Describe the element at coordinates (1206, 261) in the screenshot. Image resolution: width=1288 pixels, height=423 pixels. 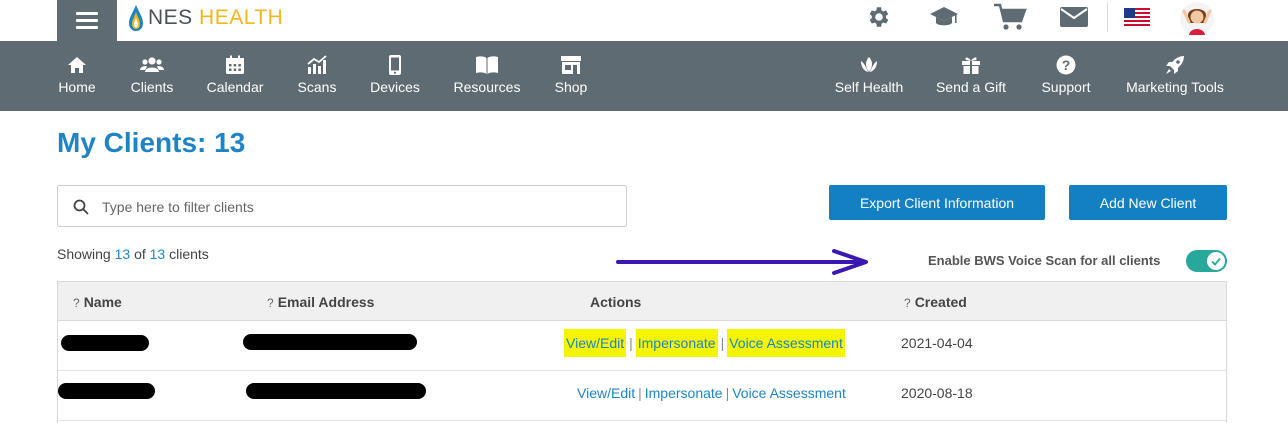
I see `bws-voice-scan-toggle` at that location.